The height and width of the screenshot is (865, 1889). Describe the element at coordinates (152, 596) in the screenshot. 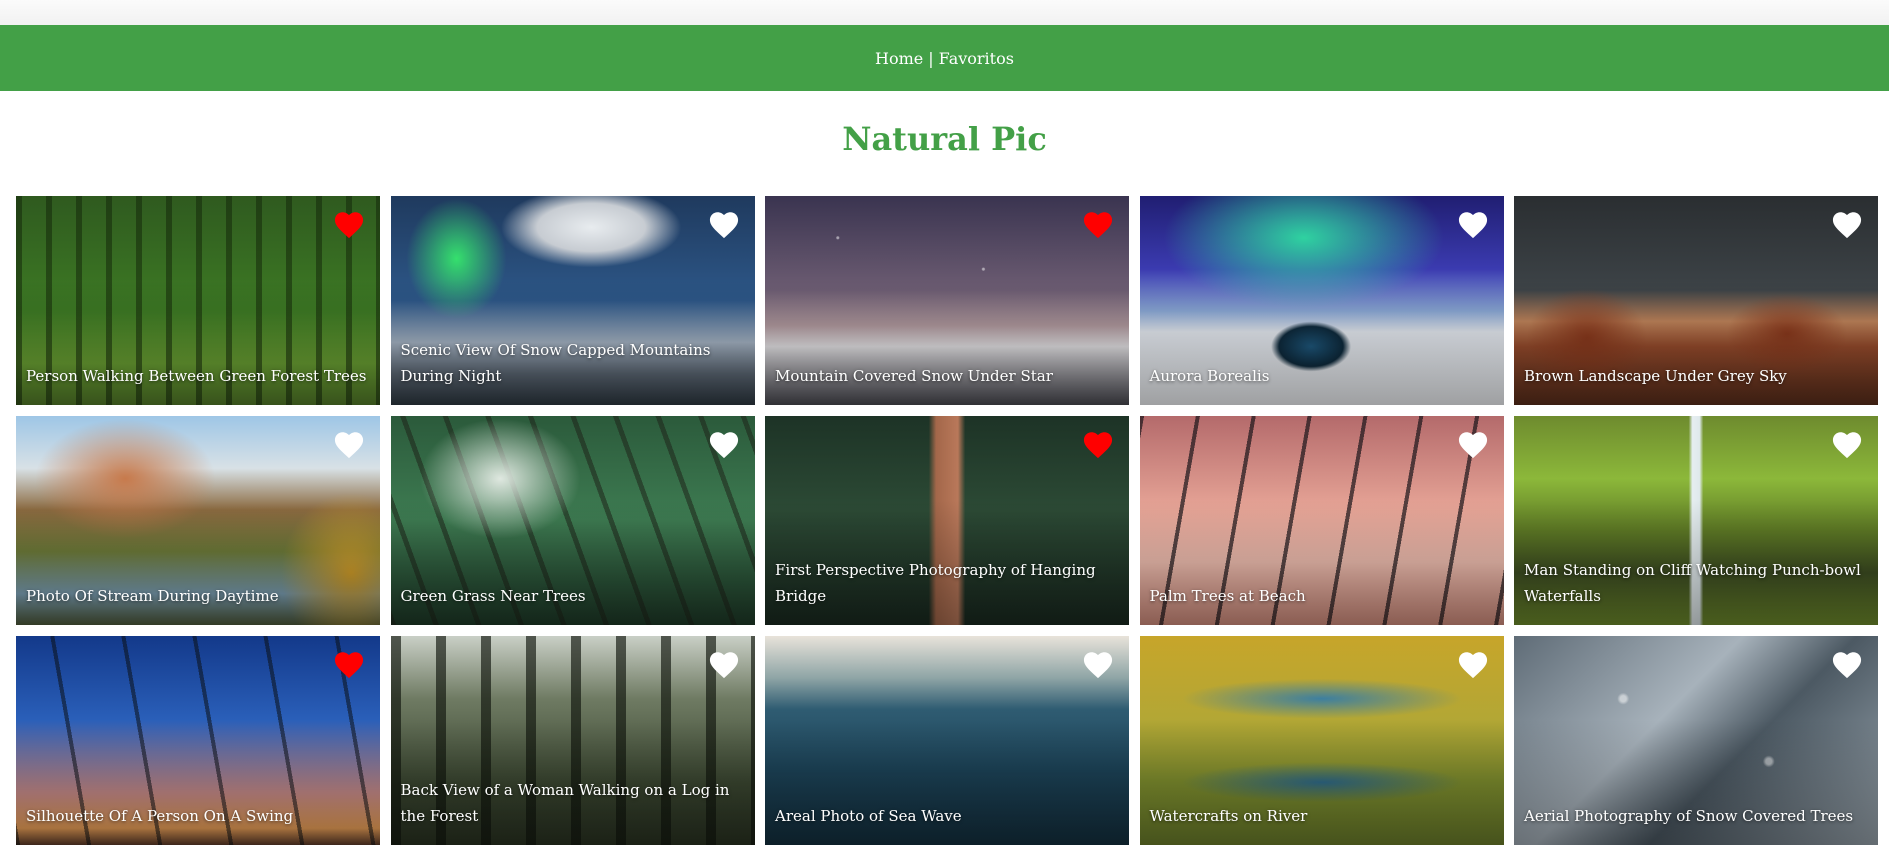

I see `photo-caption: Photo Of Stream During Daytime` at that location.